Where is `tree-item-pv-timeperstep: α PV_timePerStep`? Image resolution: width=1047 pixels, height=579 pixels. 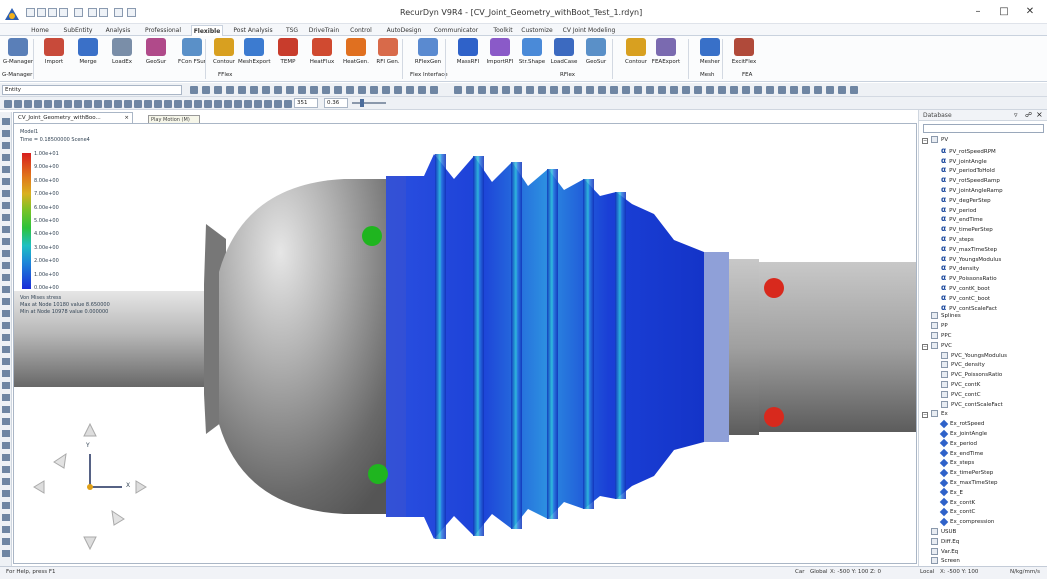 tree-item-pv-timeperstep: α PV_timePerStep is located at coordinates (967, 229).